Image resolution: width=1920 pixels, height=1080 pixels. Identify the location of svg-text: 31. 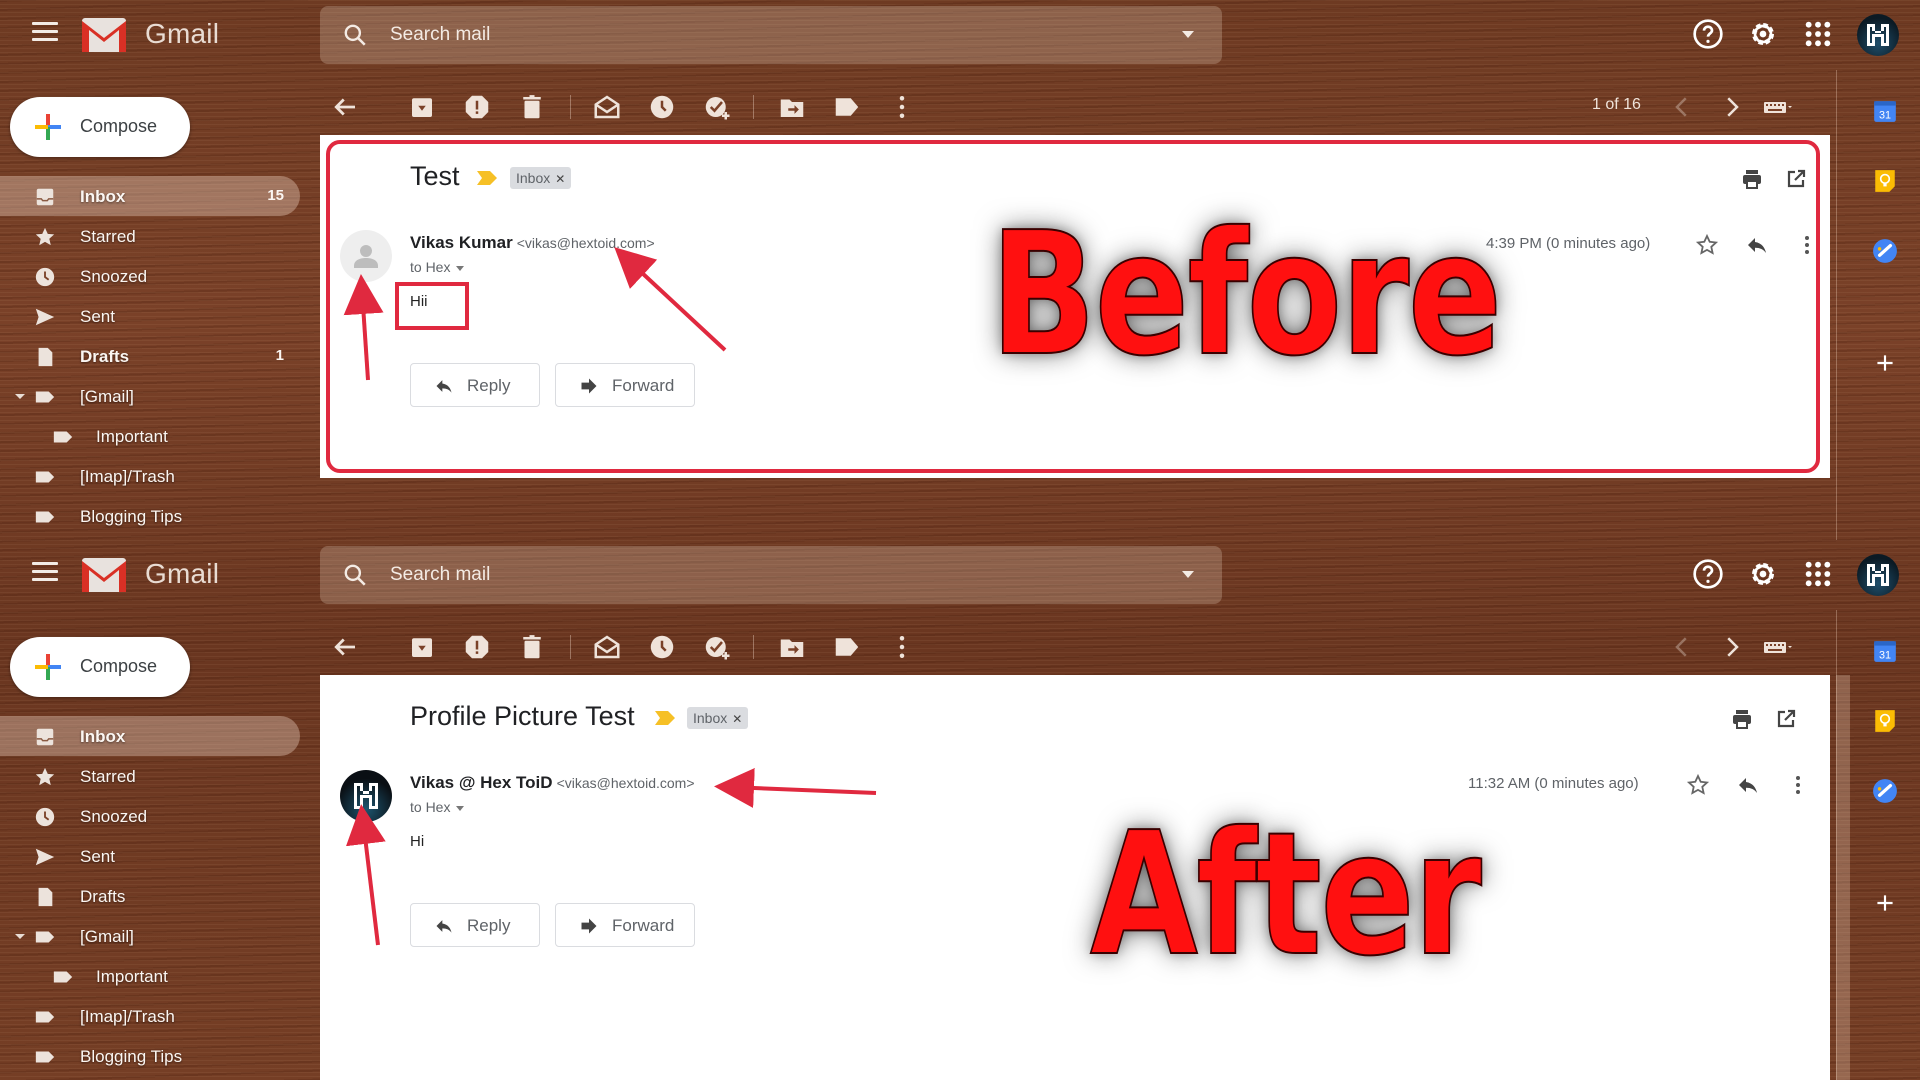
(1885, 656).